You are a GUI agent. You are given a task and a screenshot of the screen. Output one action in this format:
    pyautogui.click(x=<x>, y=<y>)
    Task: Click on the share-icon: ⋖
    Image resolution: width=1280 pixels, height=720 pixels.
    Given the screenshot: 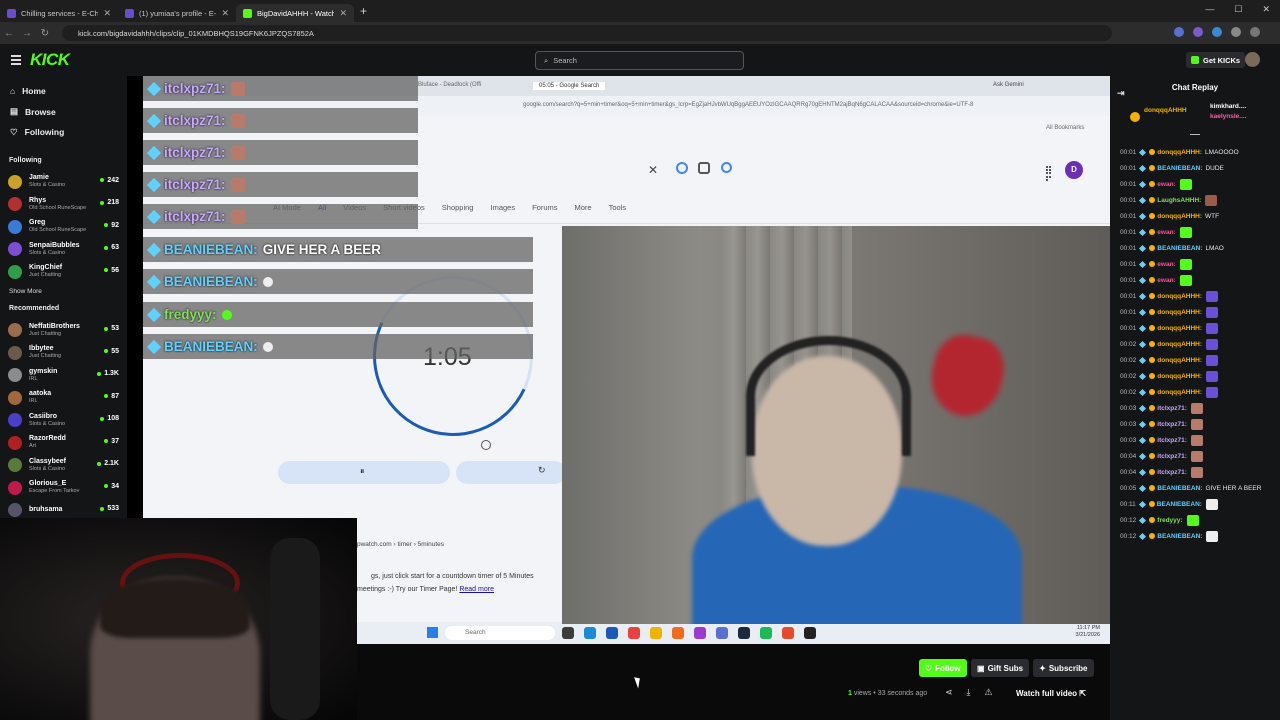 What is the action you would take?
    pyautogui.click(x=949, y=692)
    